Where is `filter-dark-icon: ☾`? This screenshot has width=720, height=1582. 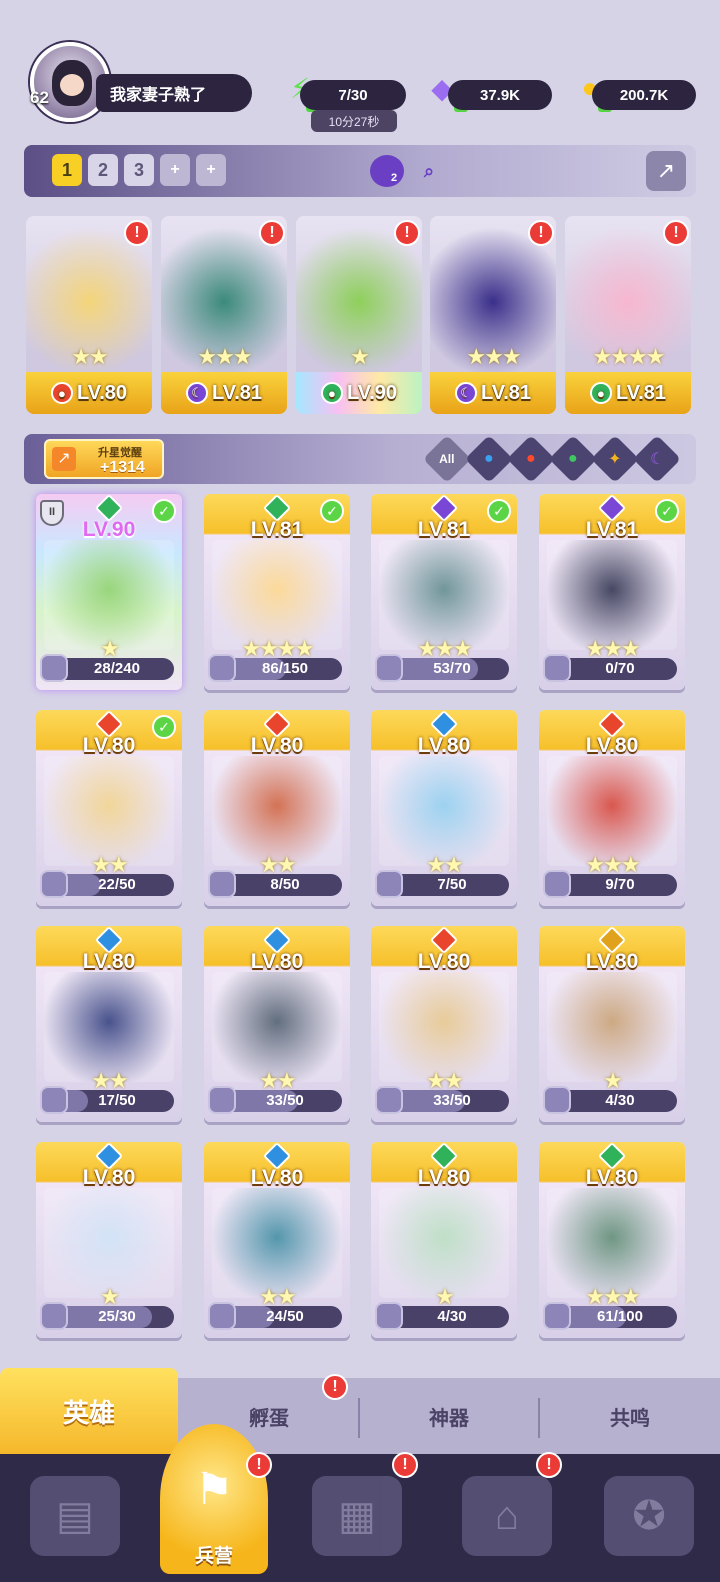
filter-dark-icon: ☾ is located at coordinates (657, 459).